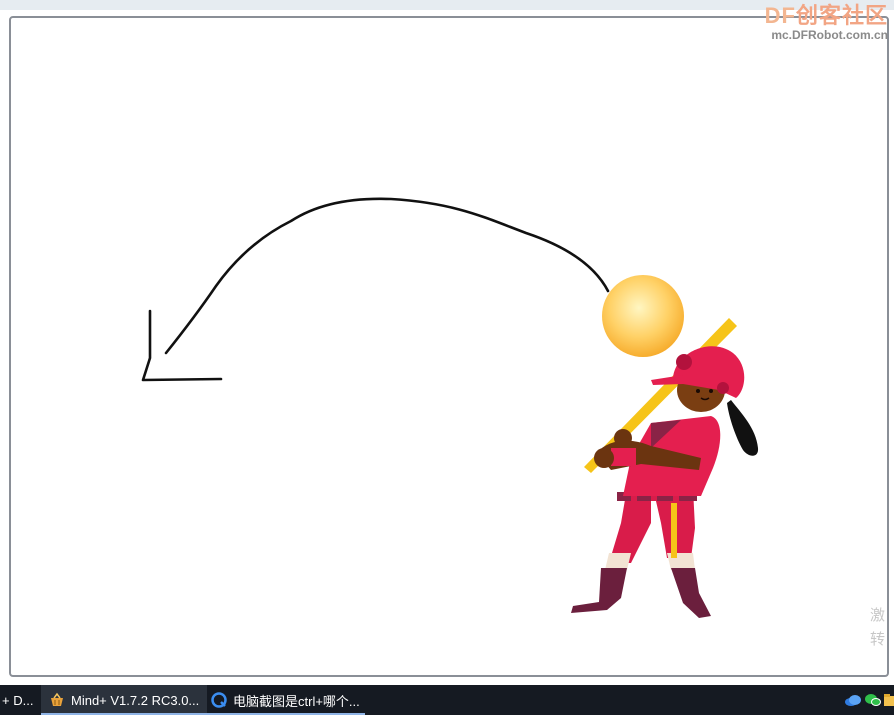  Describe the element at coordinates (878, 639) in the screenshot. I see `activation-hint-line2: 转` at that location.